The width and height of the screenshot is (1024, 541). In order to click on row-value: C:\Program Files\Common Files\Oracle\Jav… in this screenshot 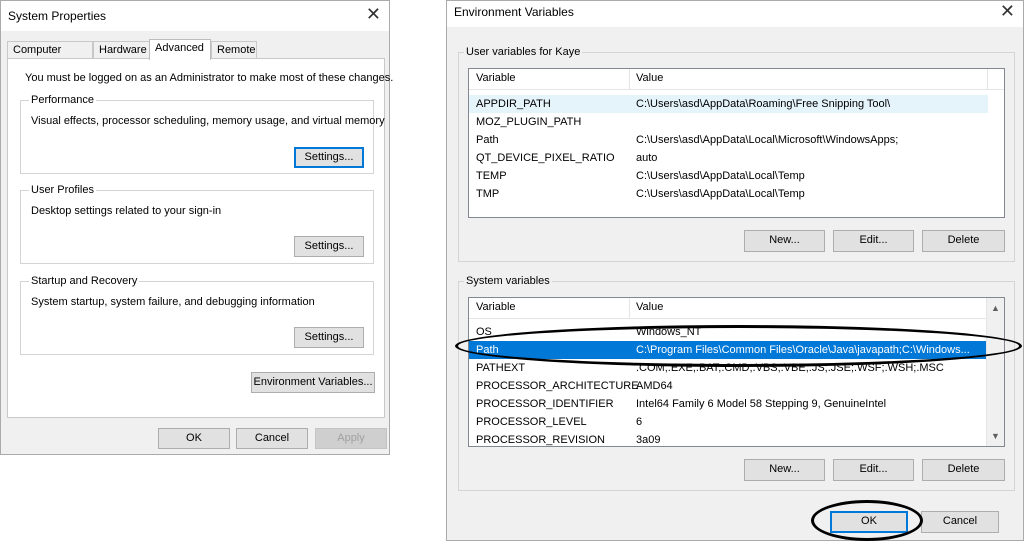, I will do `click(803, 350)`.